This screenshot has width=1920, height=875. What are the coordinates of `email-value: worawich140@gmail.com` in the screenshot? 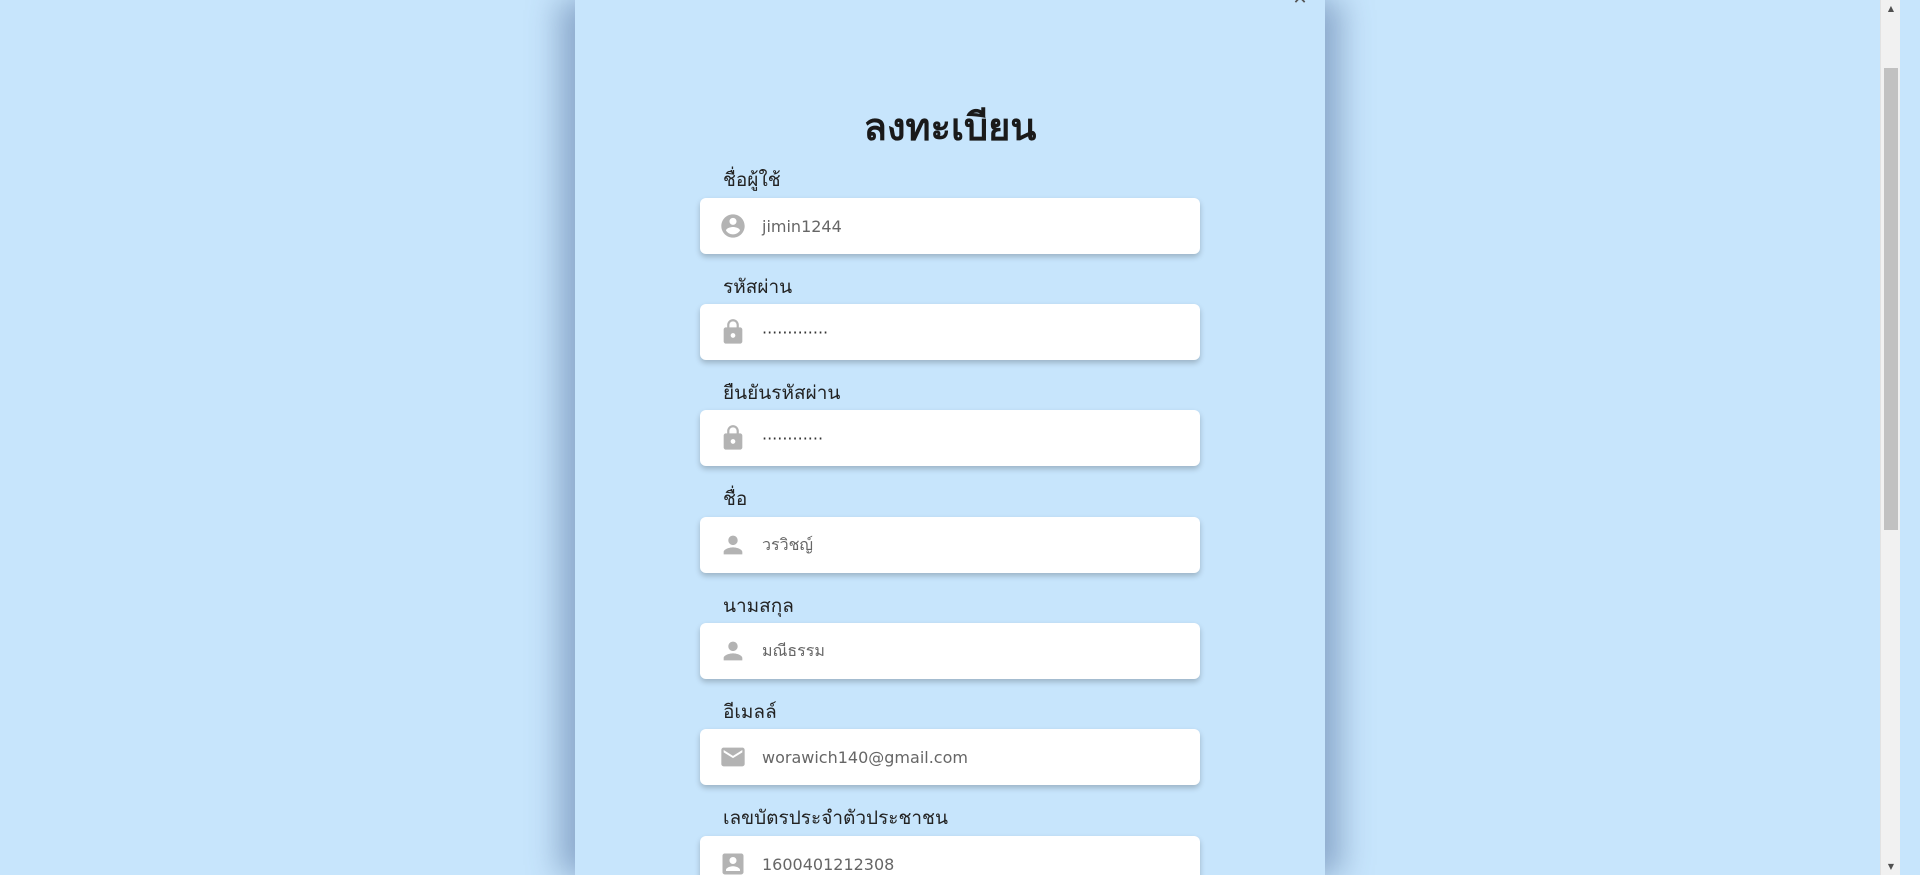 It's located at (865, 757).